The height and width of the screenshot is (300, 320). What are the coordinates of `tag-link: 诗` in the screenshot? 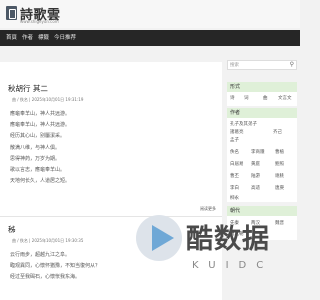 It's located at (232, 98).